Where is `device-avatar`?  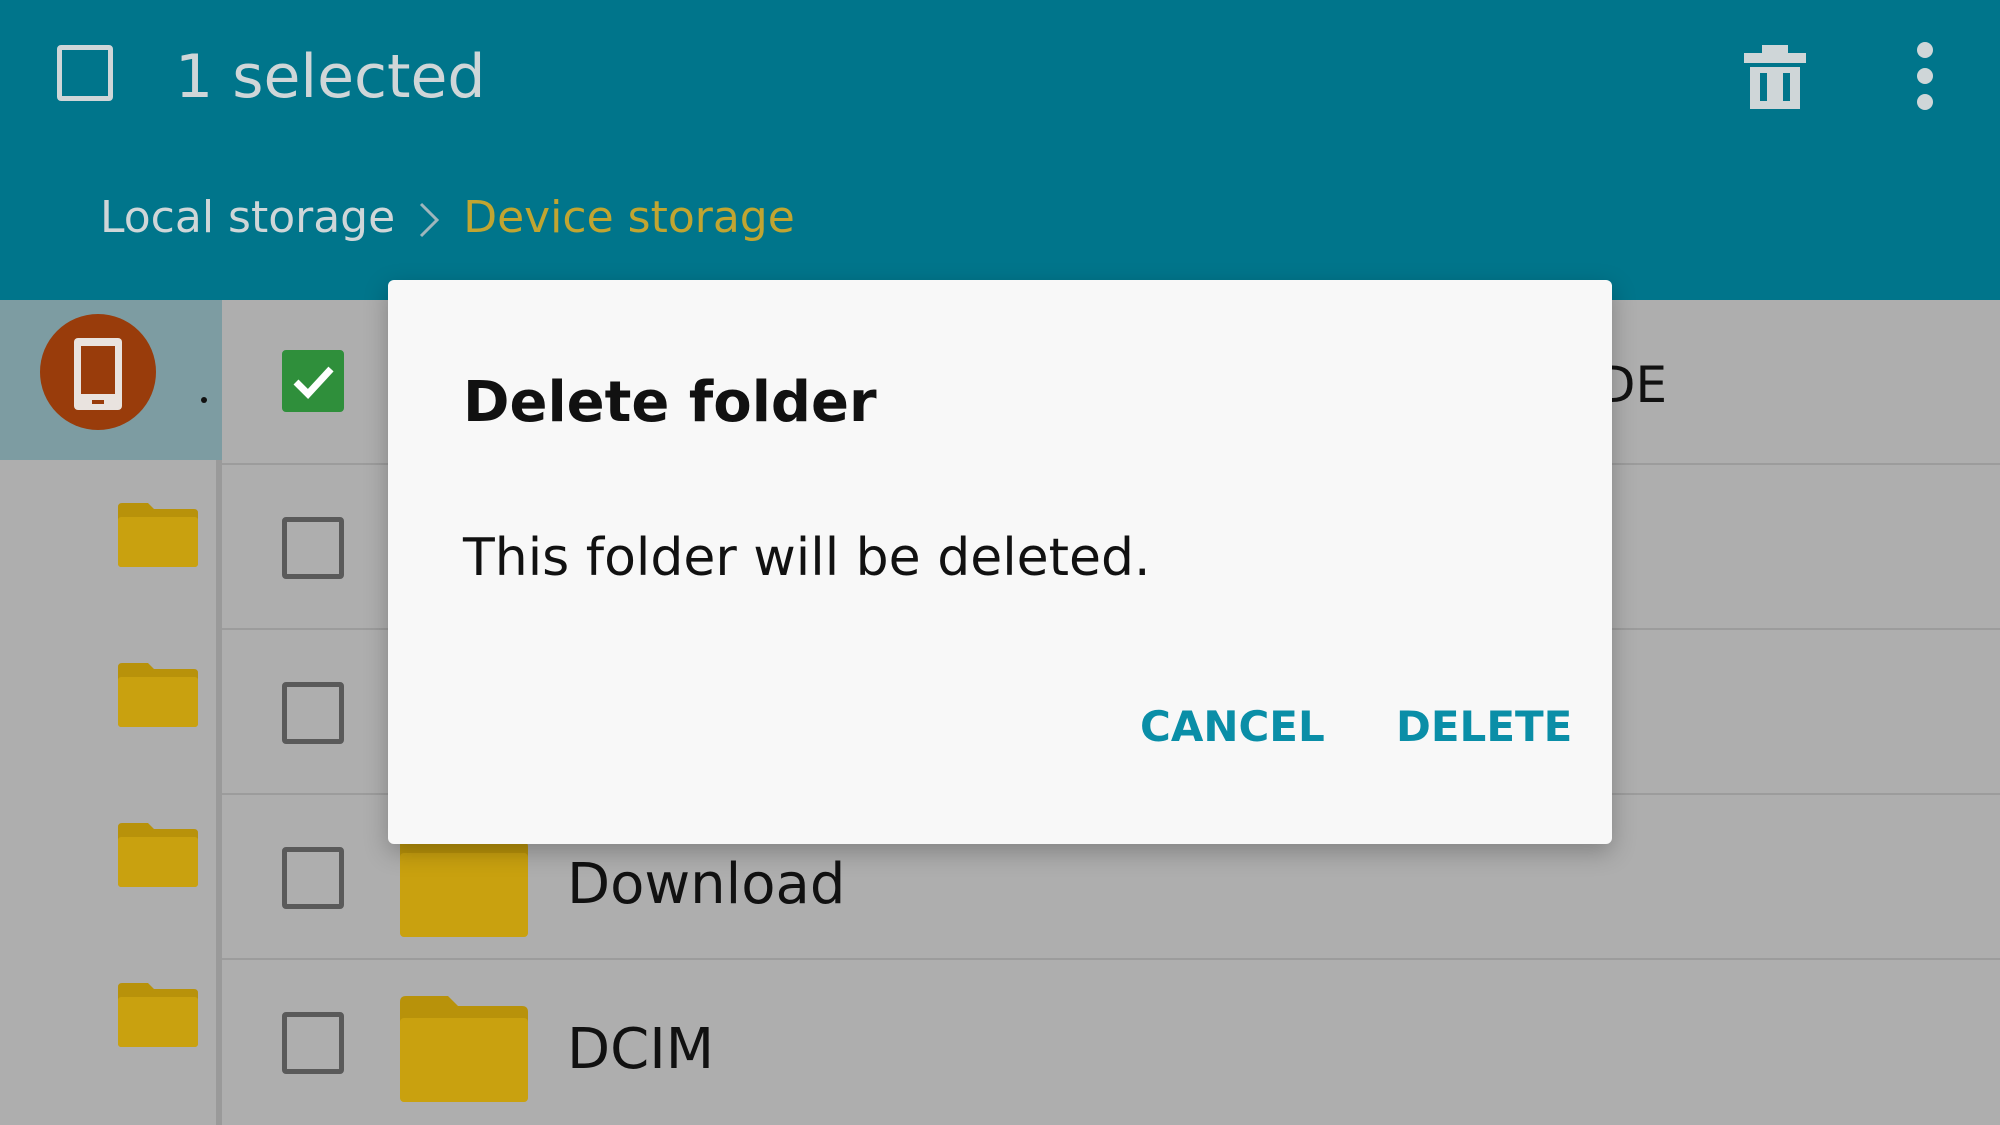 device-avatar is located at coordinates (98, 372).